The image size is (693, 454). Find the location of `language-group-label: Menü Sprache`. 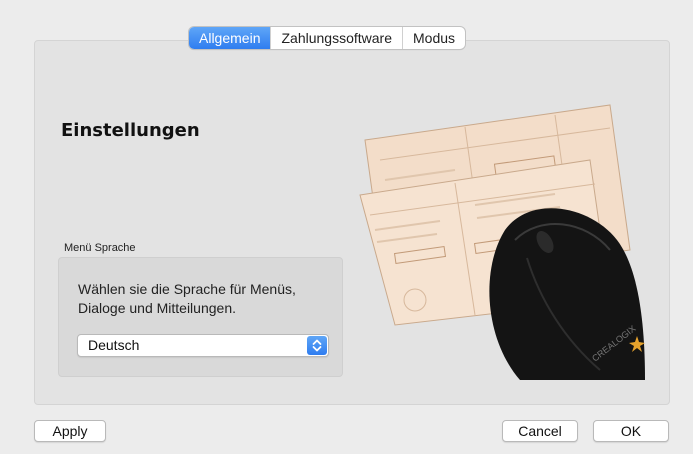

language-group-label: Menü Sprache is located at coordinates (100, 248).